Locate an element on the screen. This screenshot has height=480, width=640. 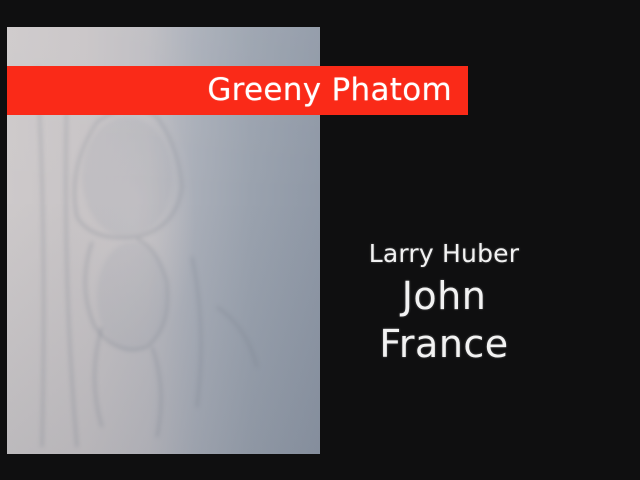
title-banner: Greeny Phatom is located at coordinates (237, 90).